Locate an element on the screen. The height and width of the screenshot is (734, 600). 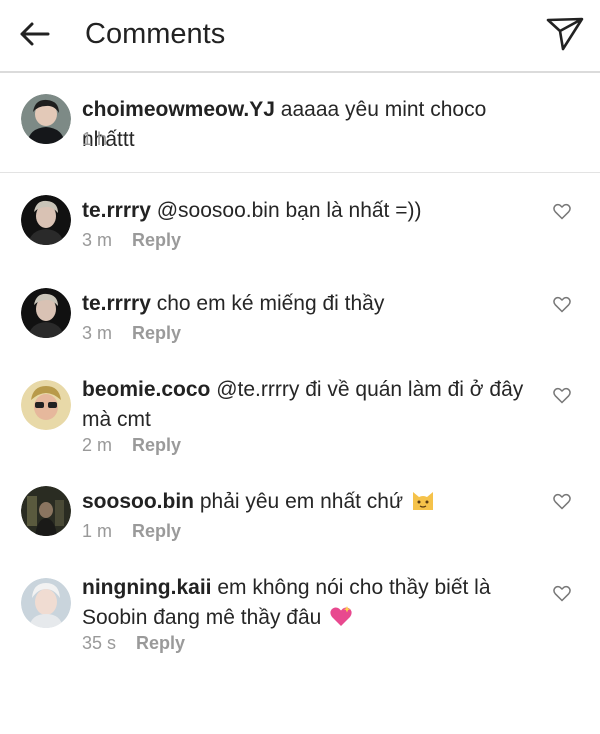
cat-face-emoji is located at coordinates (422, 501).